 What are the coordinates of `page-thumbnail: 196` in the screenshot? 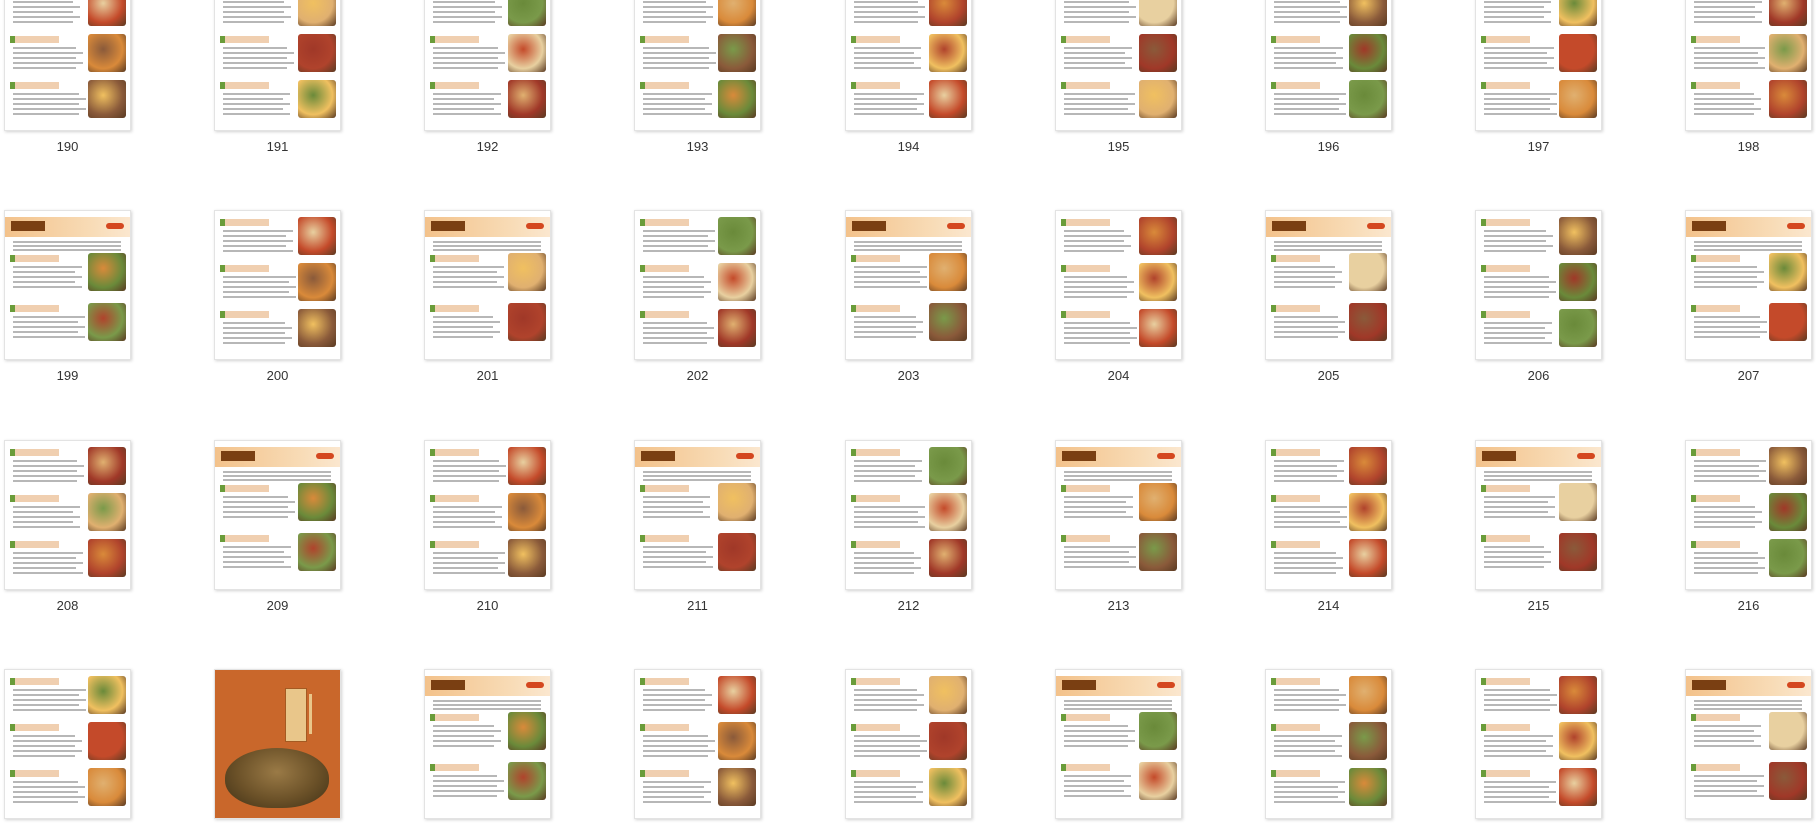 It's located at (1328, 77).